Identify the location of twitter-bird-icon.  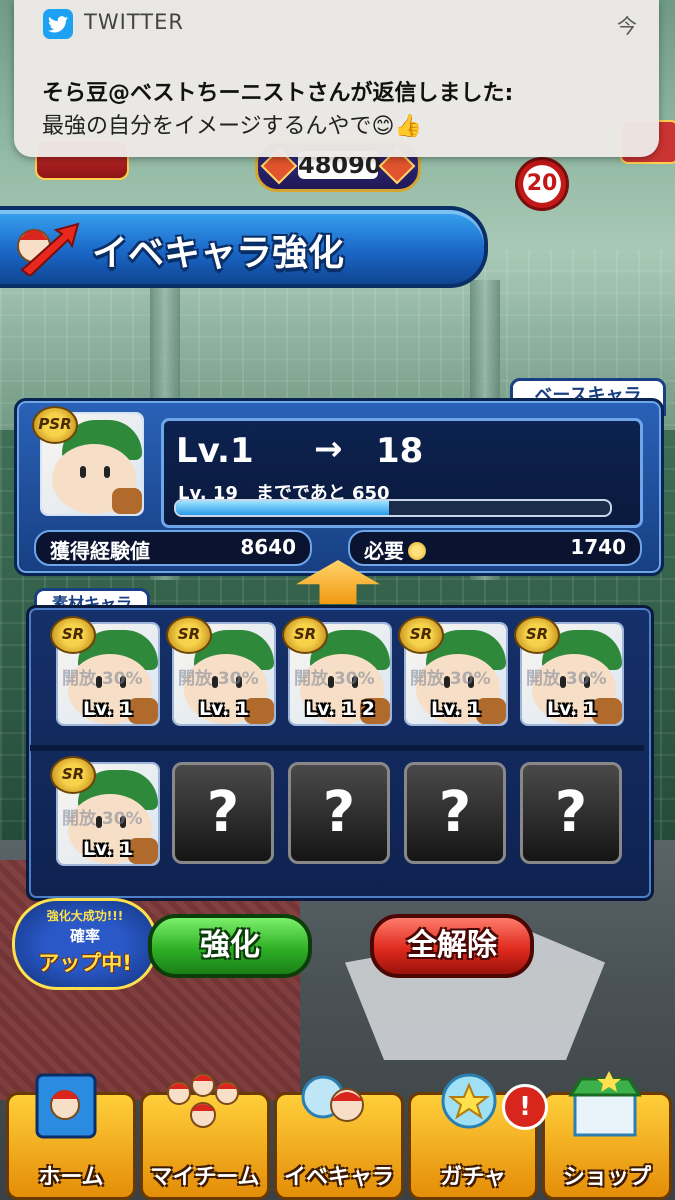
(58, 24).